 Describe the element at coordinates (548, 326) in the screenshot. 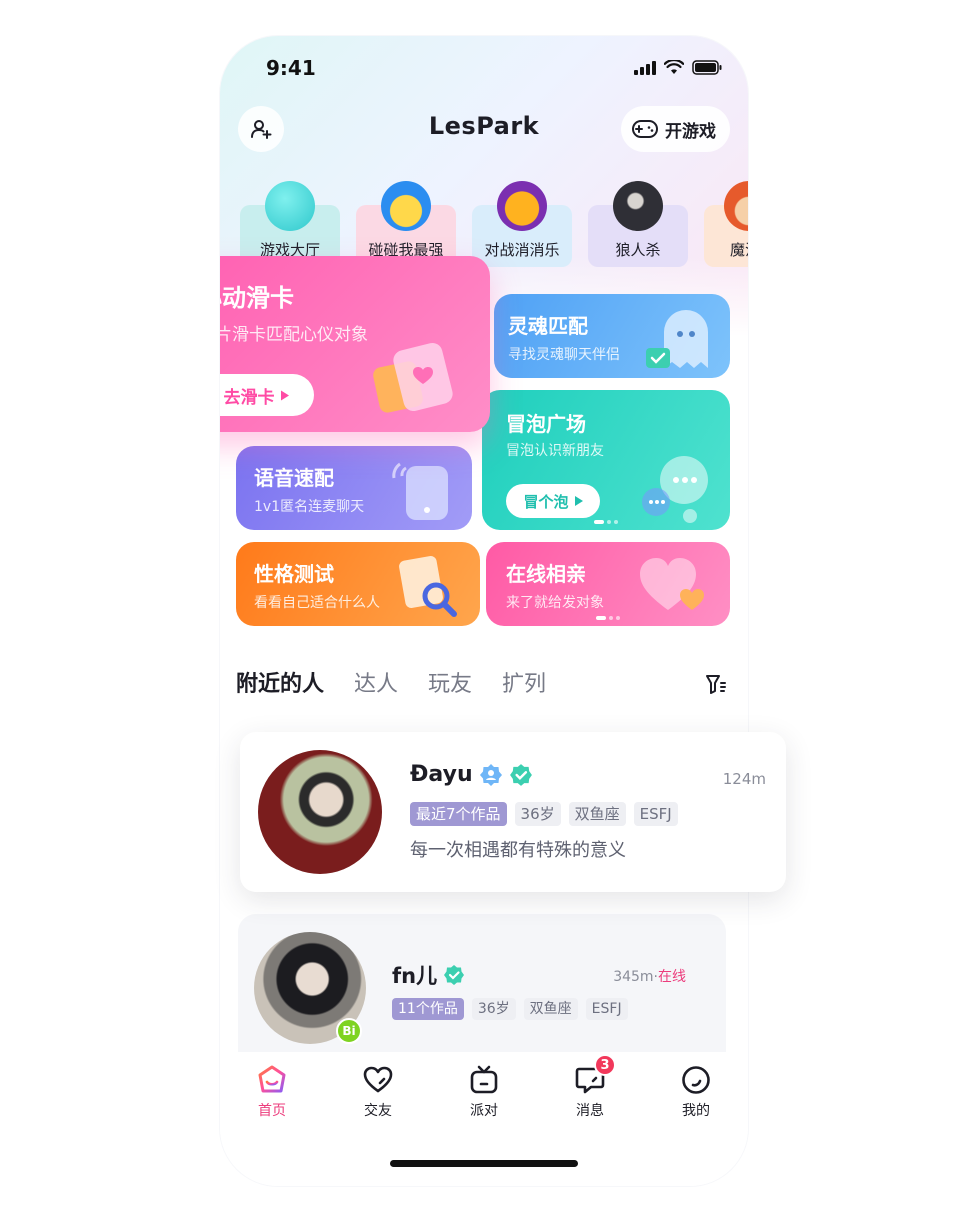

I see `card-title: 灵魂匹配` at that location.